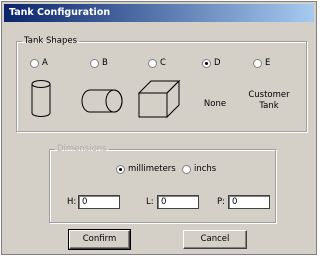 This screenshot has height=256, width=320. I want to click on caption-tank: Tank, so click(269, 106).